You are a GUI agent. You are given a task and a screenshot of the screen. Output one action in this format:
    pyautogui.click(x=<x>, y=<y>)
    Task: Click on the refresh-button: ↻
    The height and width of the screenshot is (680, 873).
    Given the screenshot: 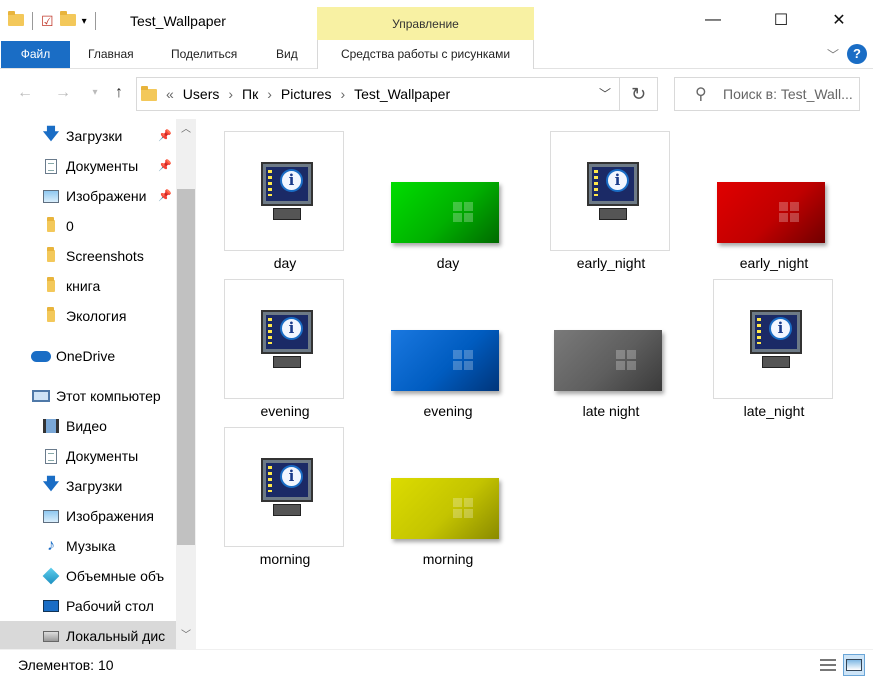 What is the action you would take?
    pyautogui.click(x=639, y=94)
    